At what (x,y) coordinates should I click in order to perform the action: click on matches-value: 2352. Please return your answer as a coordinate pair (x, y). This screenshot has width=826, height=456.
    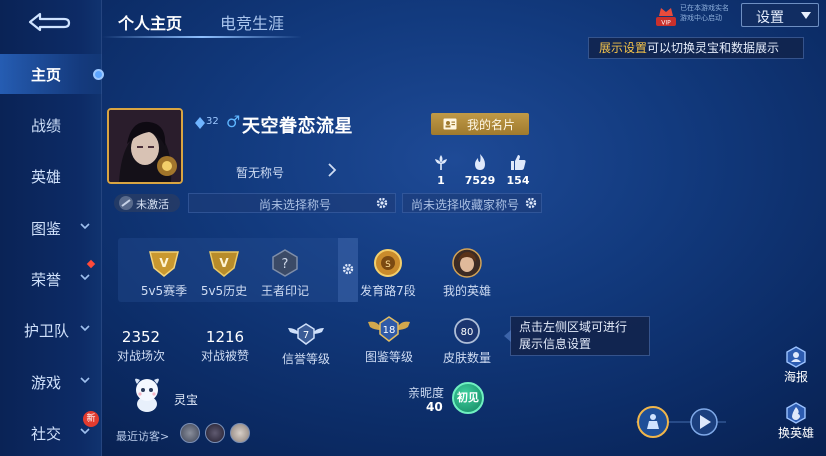
    Looking at the image, I should click on (141, 337).